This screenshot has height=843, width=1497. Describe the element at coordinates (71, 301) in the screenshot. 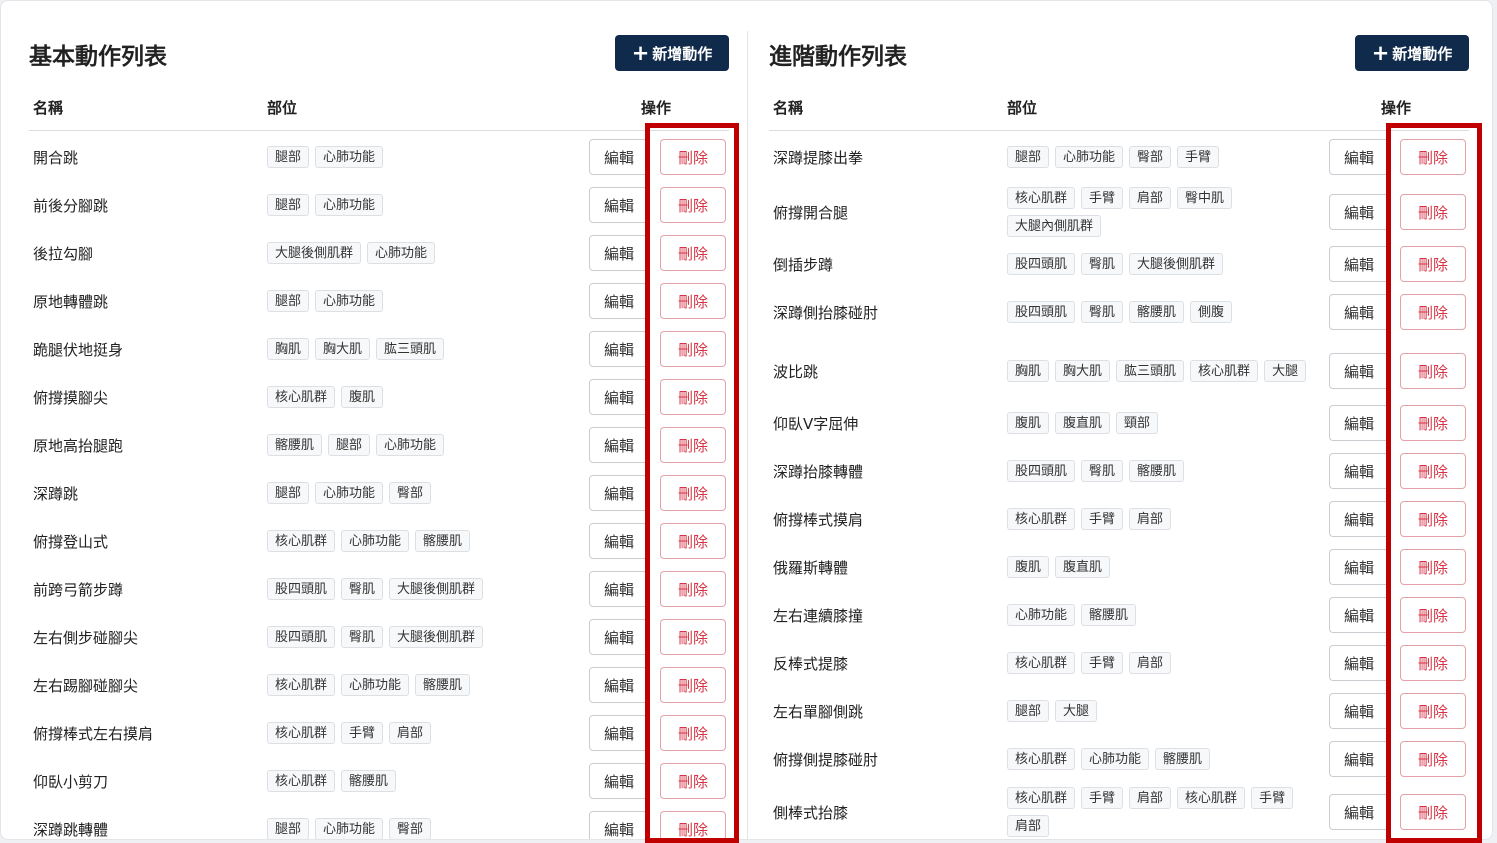

I see `action-name: 原地轉體跳` at that location.